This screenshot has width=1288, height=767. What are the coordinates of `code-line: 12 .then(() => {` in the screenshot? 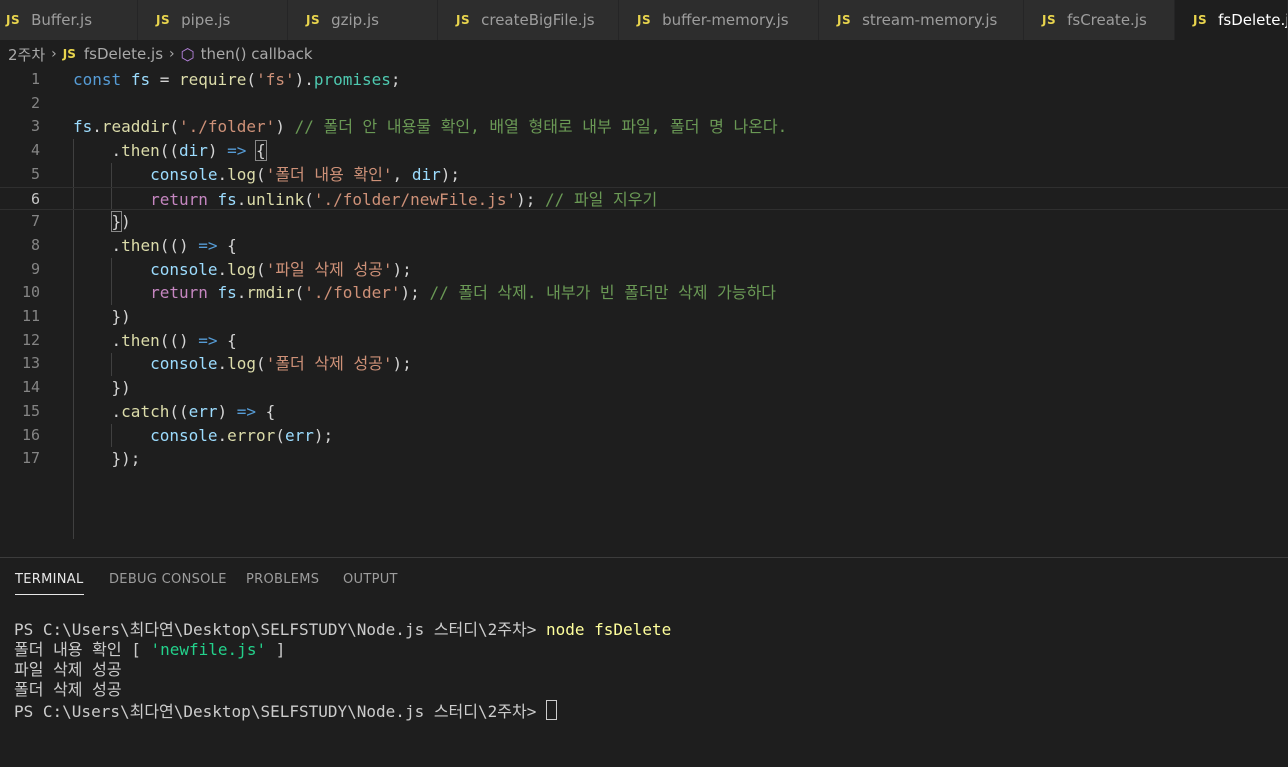 It's located at (644, 341).